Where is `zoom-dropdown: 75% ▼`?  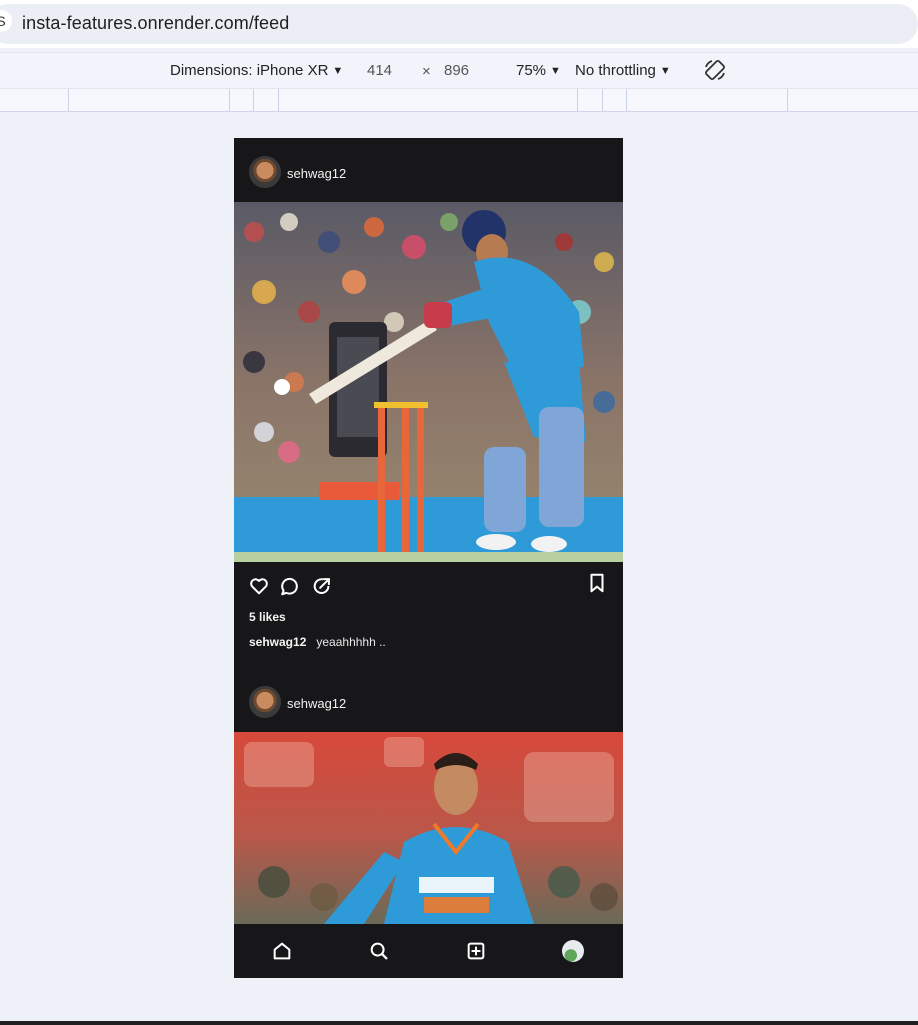
zoom-dropdown: 75% ▼ is located at coordinates (538, 70).